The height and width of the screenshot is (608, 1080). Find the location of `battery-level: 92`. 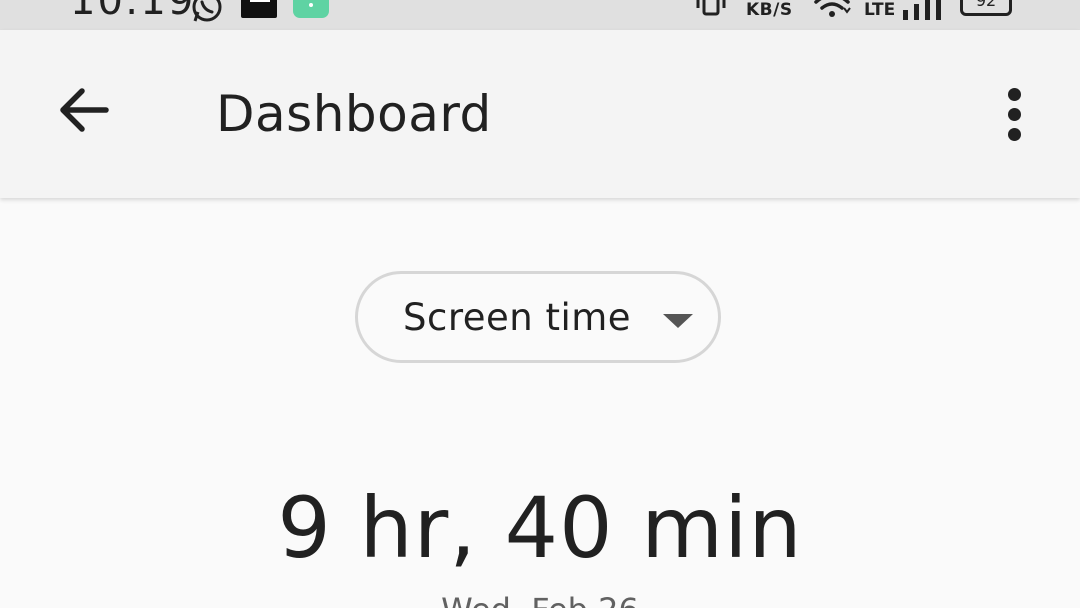

battery-level: 92 is located at coordinates (986, 8).